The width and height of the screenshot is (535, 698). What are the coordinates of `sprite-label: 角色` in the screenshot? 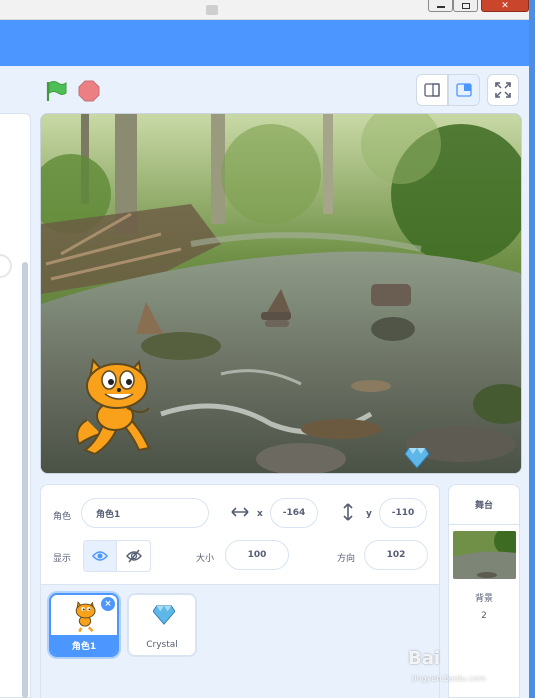 It's located at (62, 517).